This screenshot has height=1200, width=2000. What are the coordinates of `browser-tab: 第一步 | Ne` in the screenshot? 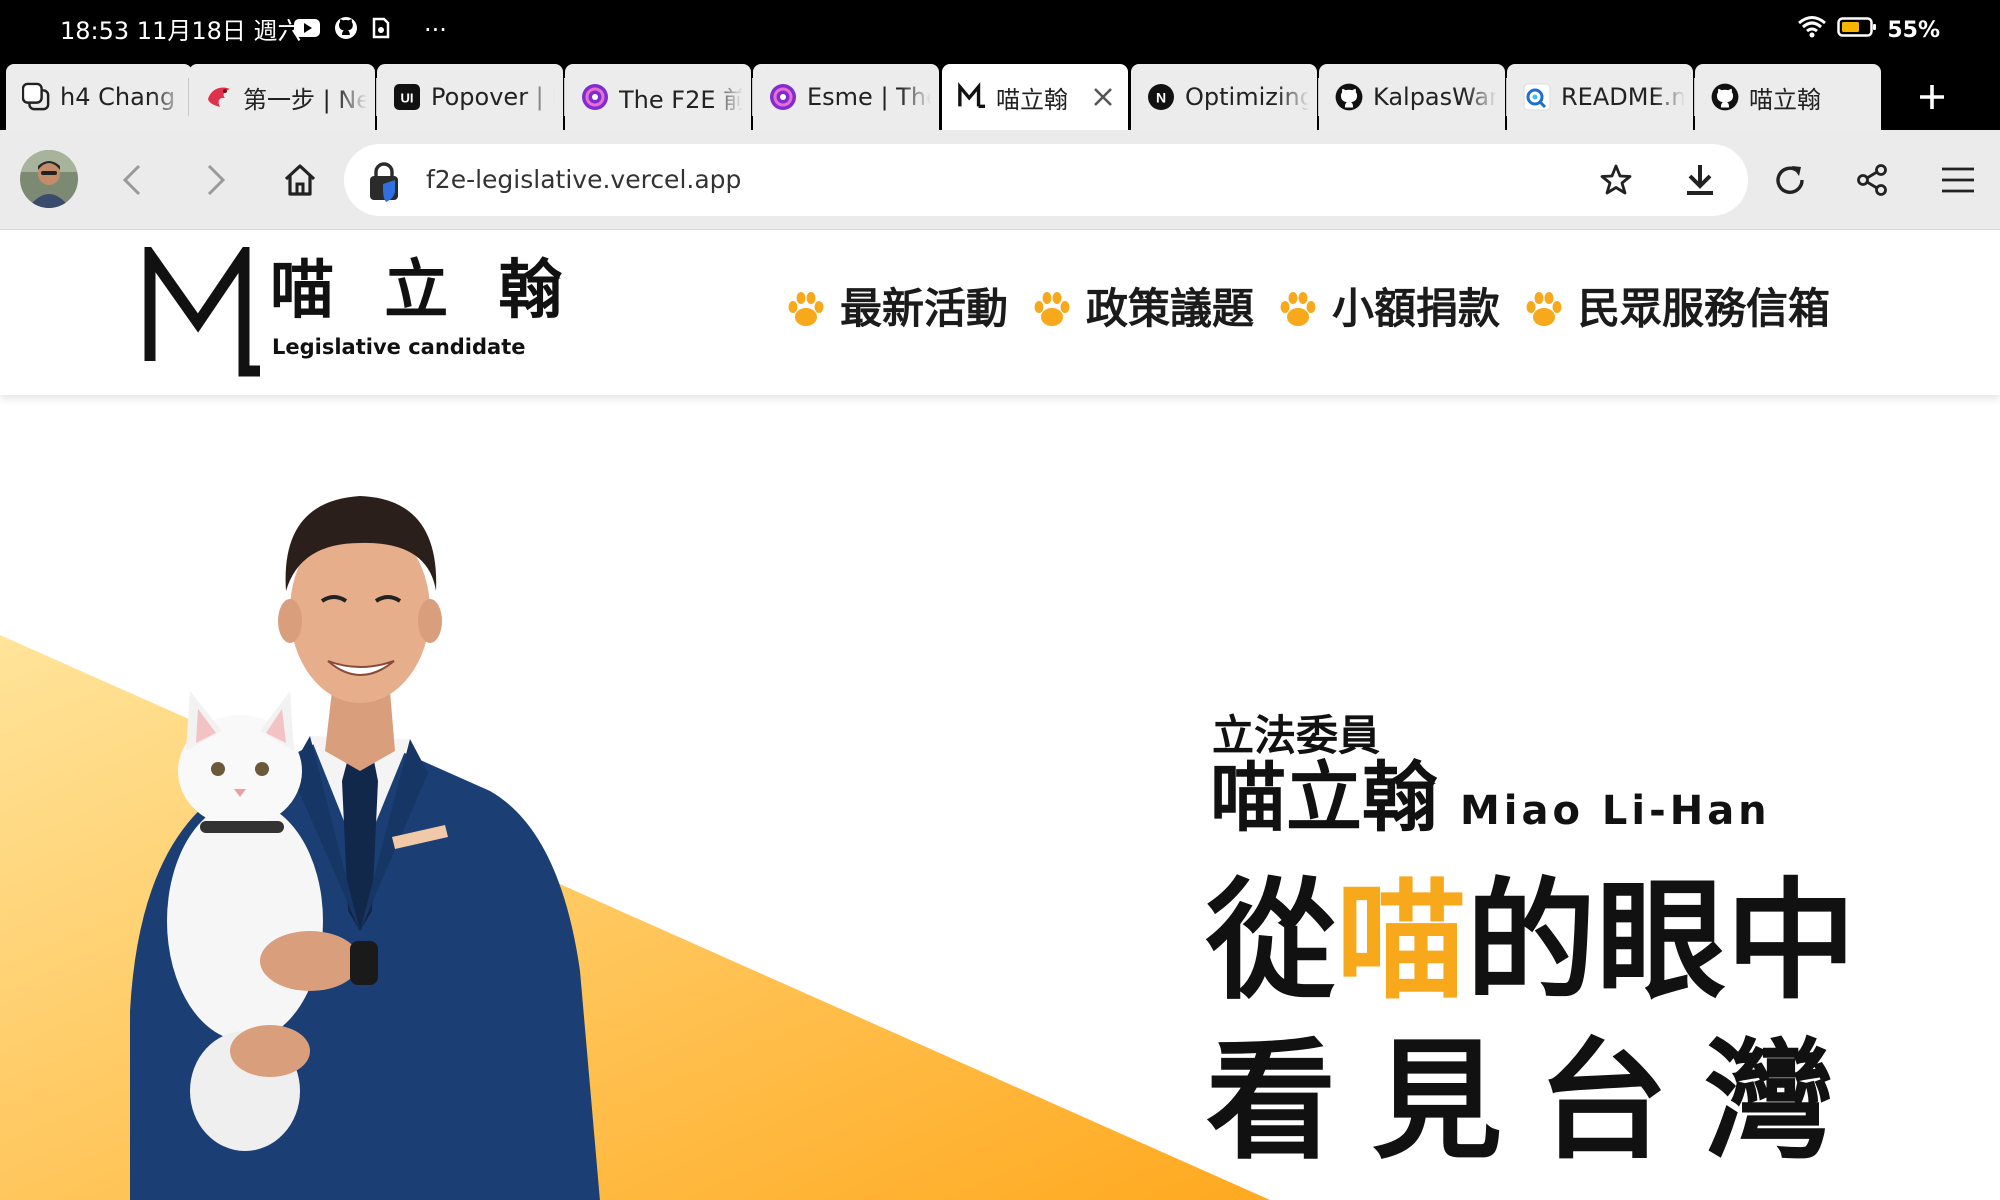 It's located at (282, 97).